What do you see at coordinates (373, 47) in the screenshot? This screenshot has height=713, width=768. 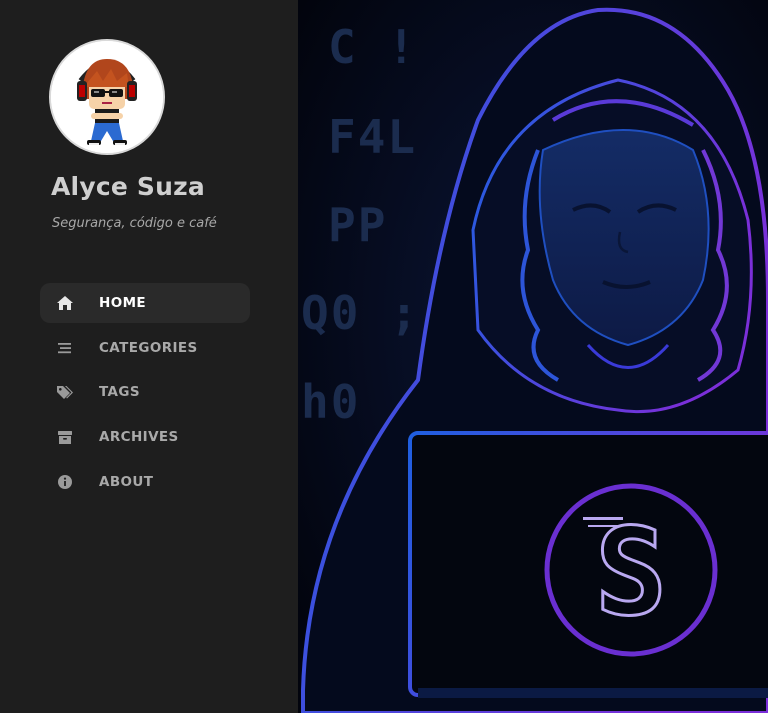 I see `code-line: C !` at bounding box center [373, 47].